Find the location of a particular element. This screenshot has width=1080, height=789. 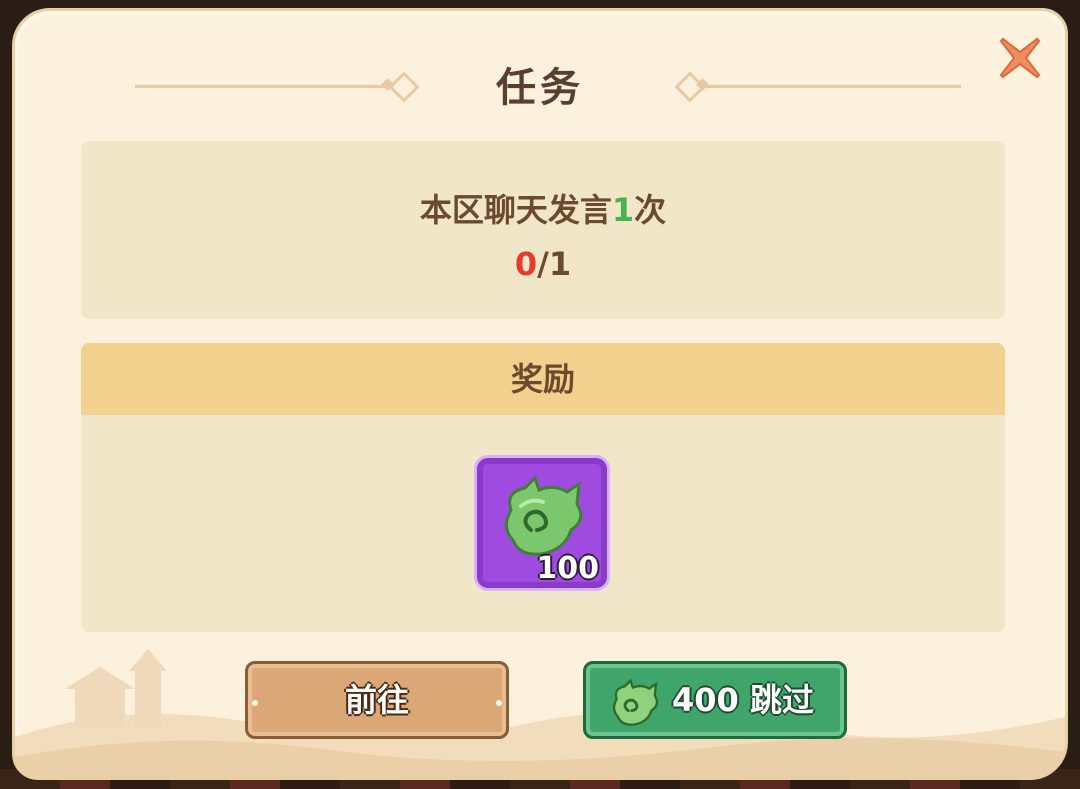

progress-current: 0 is located at coordinates (526, 264).